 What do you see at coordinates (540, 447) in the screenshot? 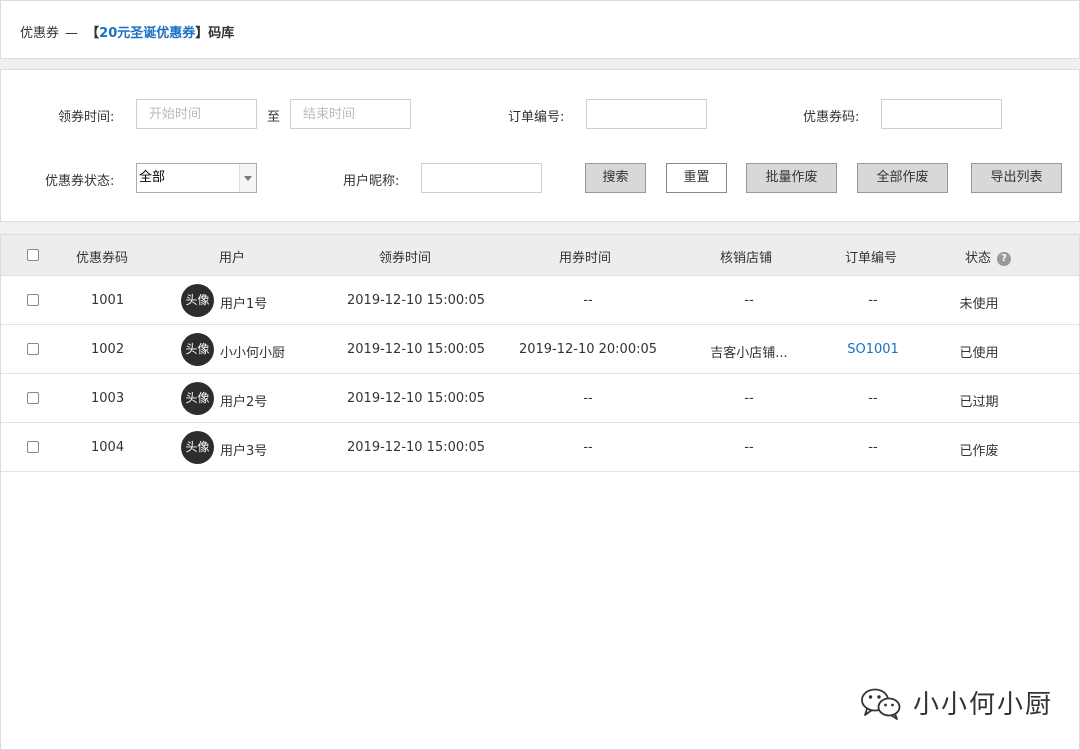
I see `table-row: 1004 头像 用户3号 2019-12-10 15:00:05 -- -- -- 已作废` at bounding box center [540, 447].